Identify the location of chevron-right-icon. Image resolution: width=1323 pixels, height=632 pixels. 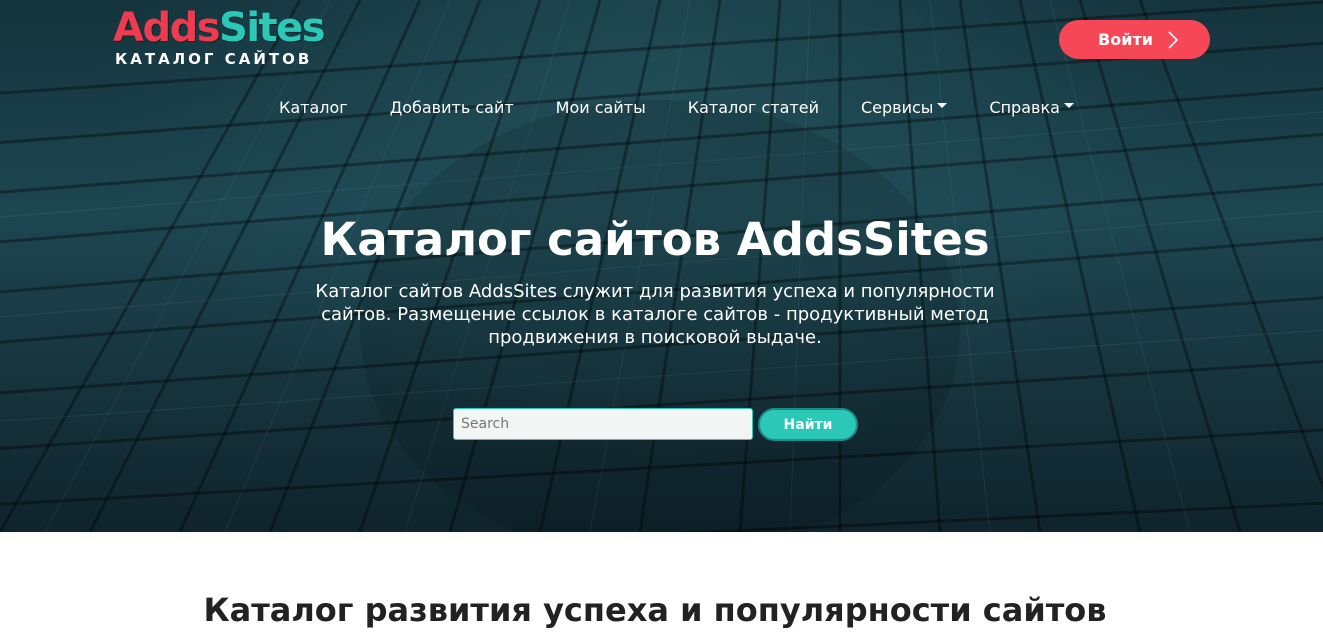
(1173, 39).